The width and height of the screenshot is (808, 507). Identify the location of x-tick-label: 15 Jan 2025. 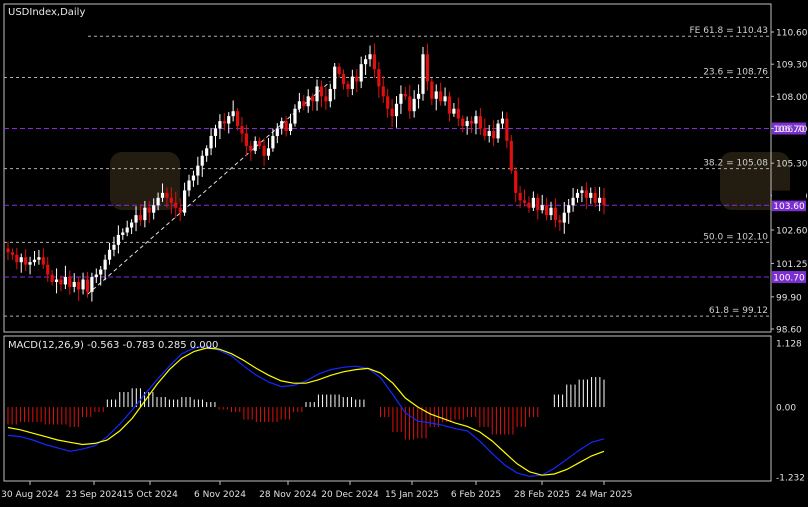
(412, 495).